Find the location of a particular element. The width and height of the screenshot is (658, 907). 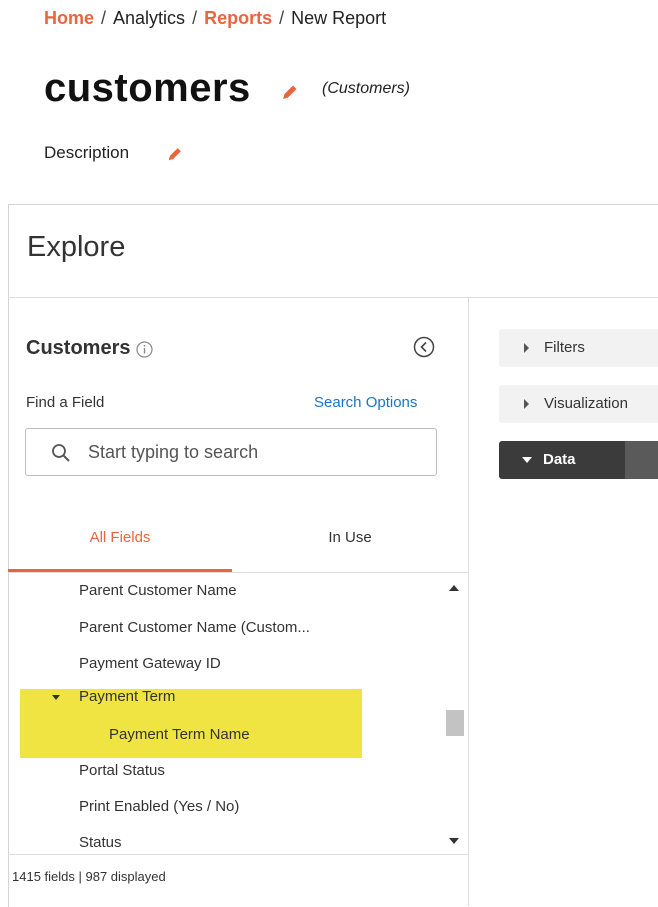

visualization-section-toggle: Visualization is located at coordinates (578, 404).